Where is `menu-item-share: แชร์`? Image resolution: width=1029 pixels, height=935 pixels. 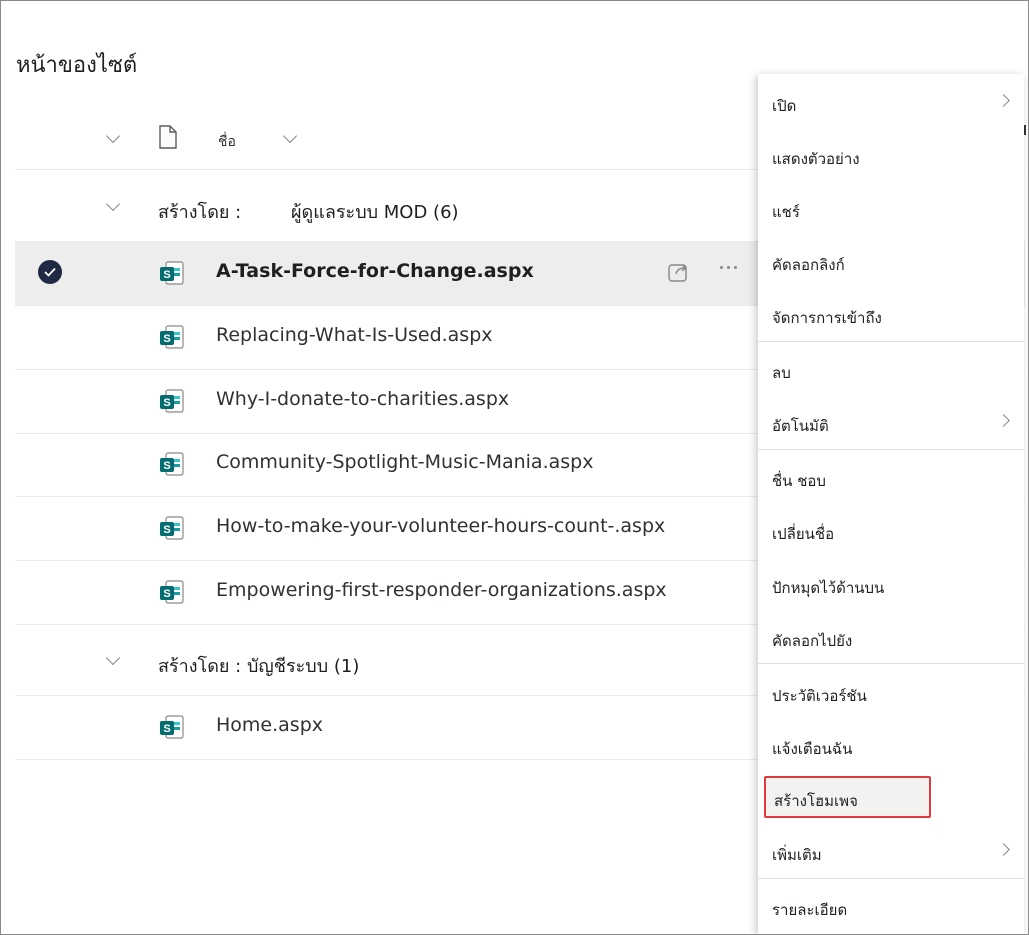
menu-item-share: แชร์ is located at coordinates (891, 208).